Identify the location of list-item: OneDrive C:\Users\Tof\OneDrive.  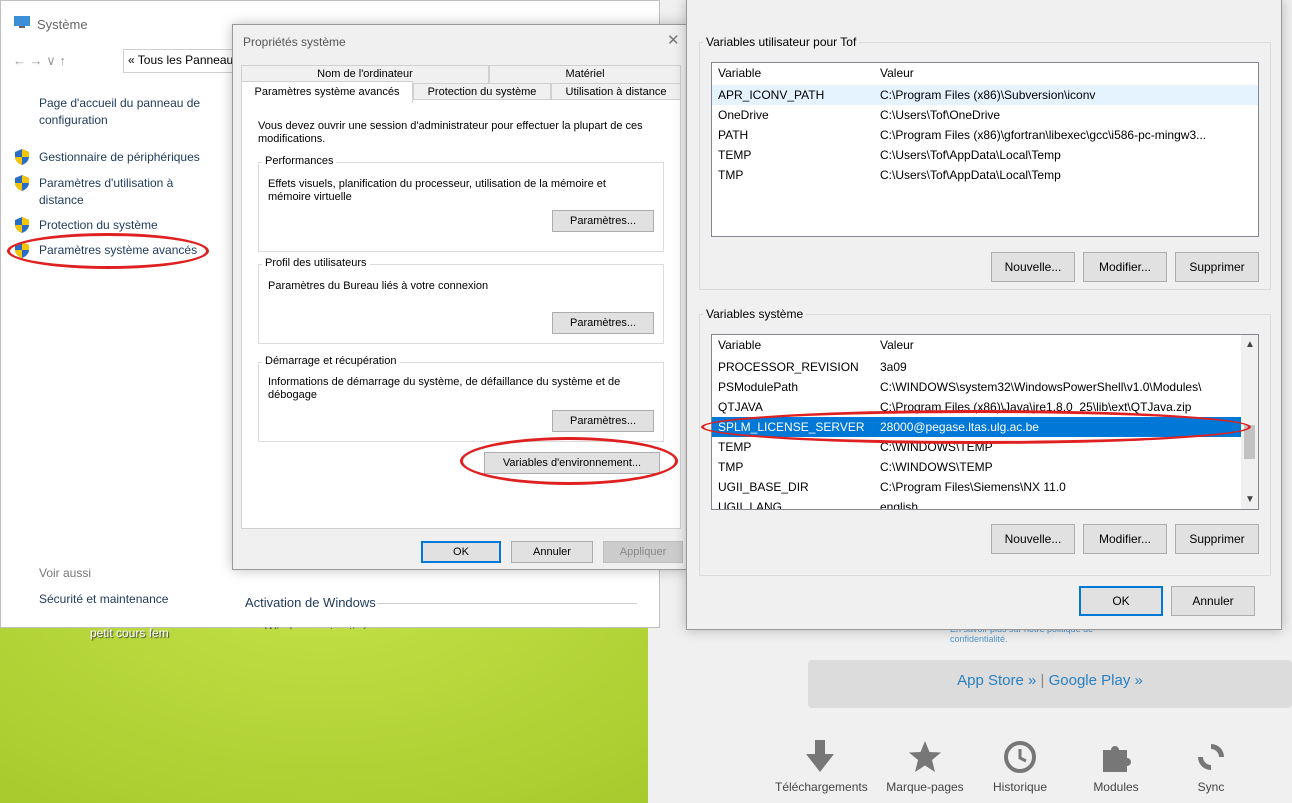
(985, 115).